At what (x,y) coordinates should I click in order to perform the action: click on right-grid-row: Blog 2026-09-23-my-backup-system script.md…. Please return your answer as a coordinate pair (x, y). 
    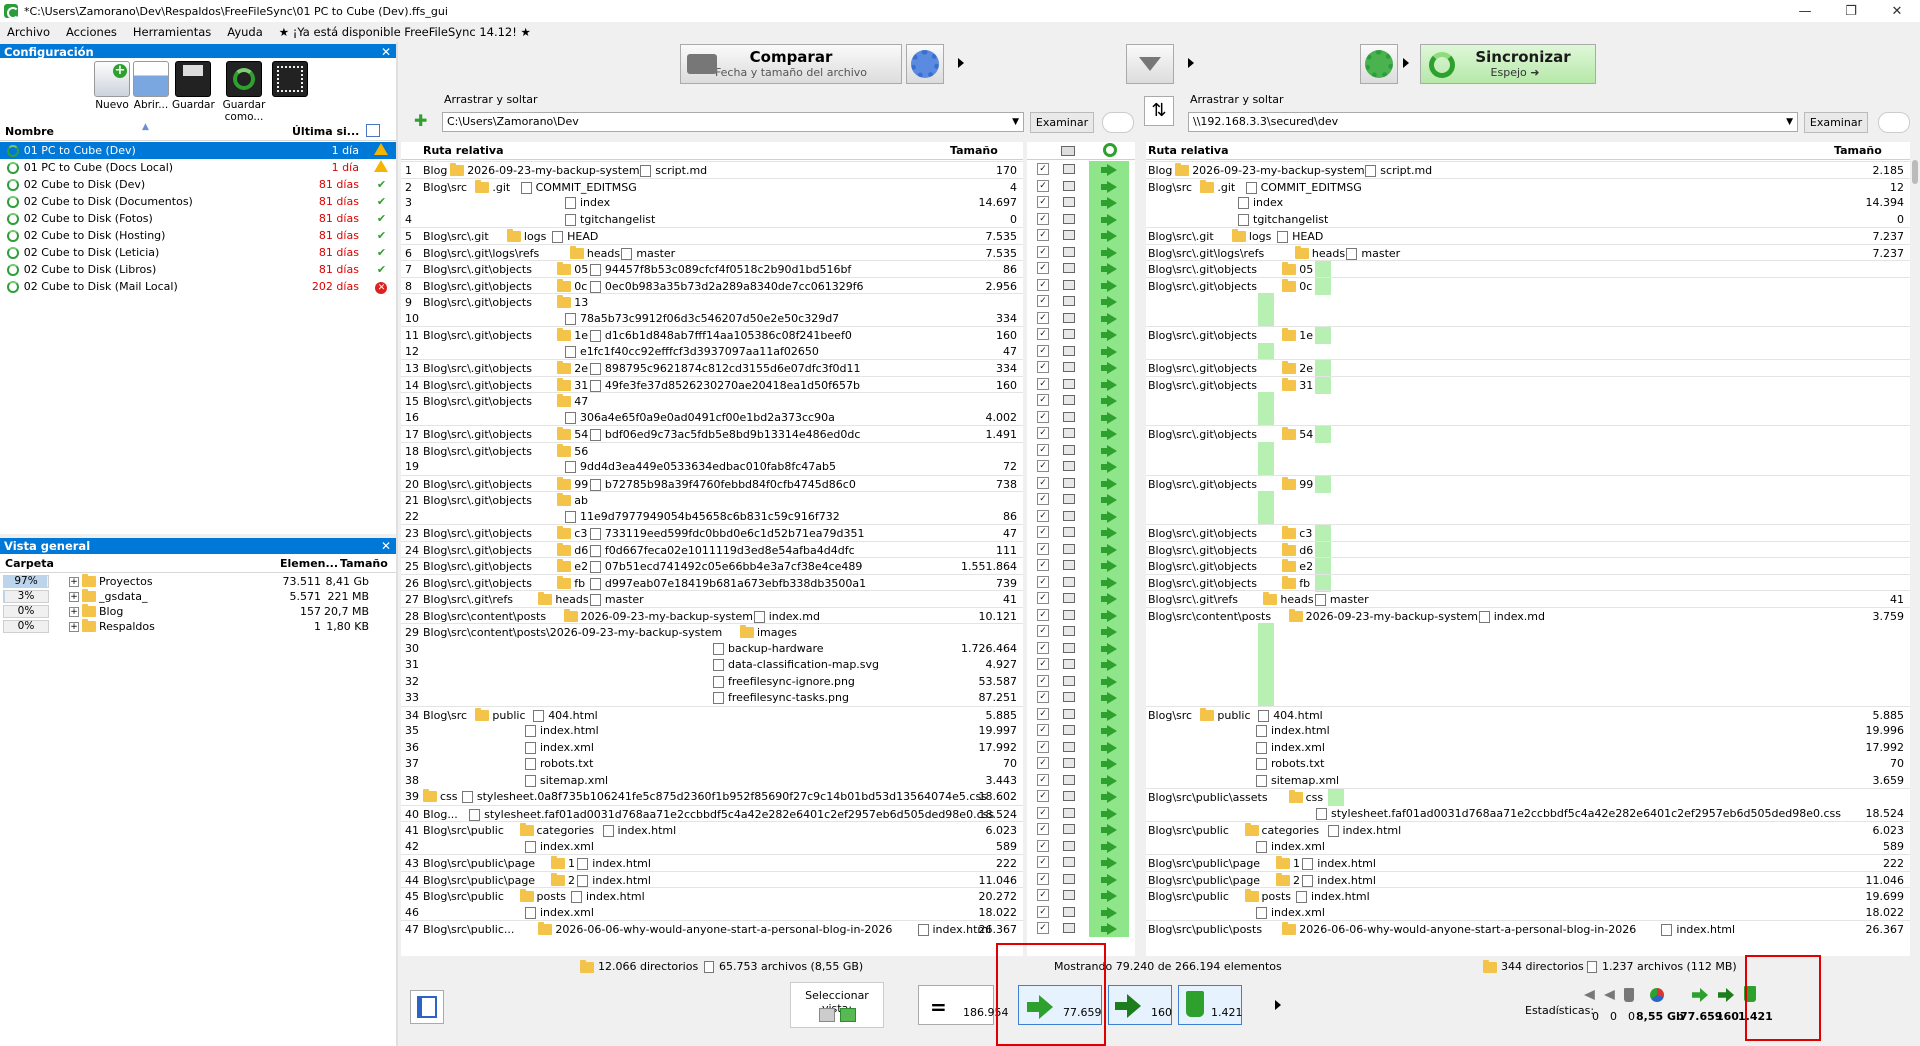
    Looking at the image, I should click on (1528, 169).